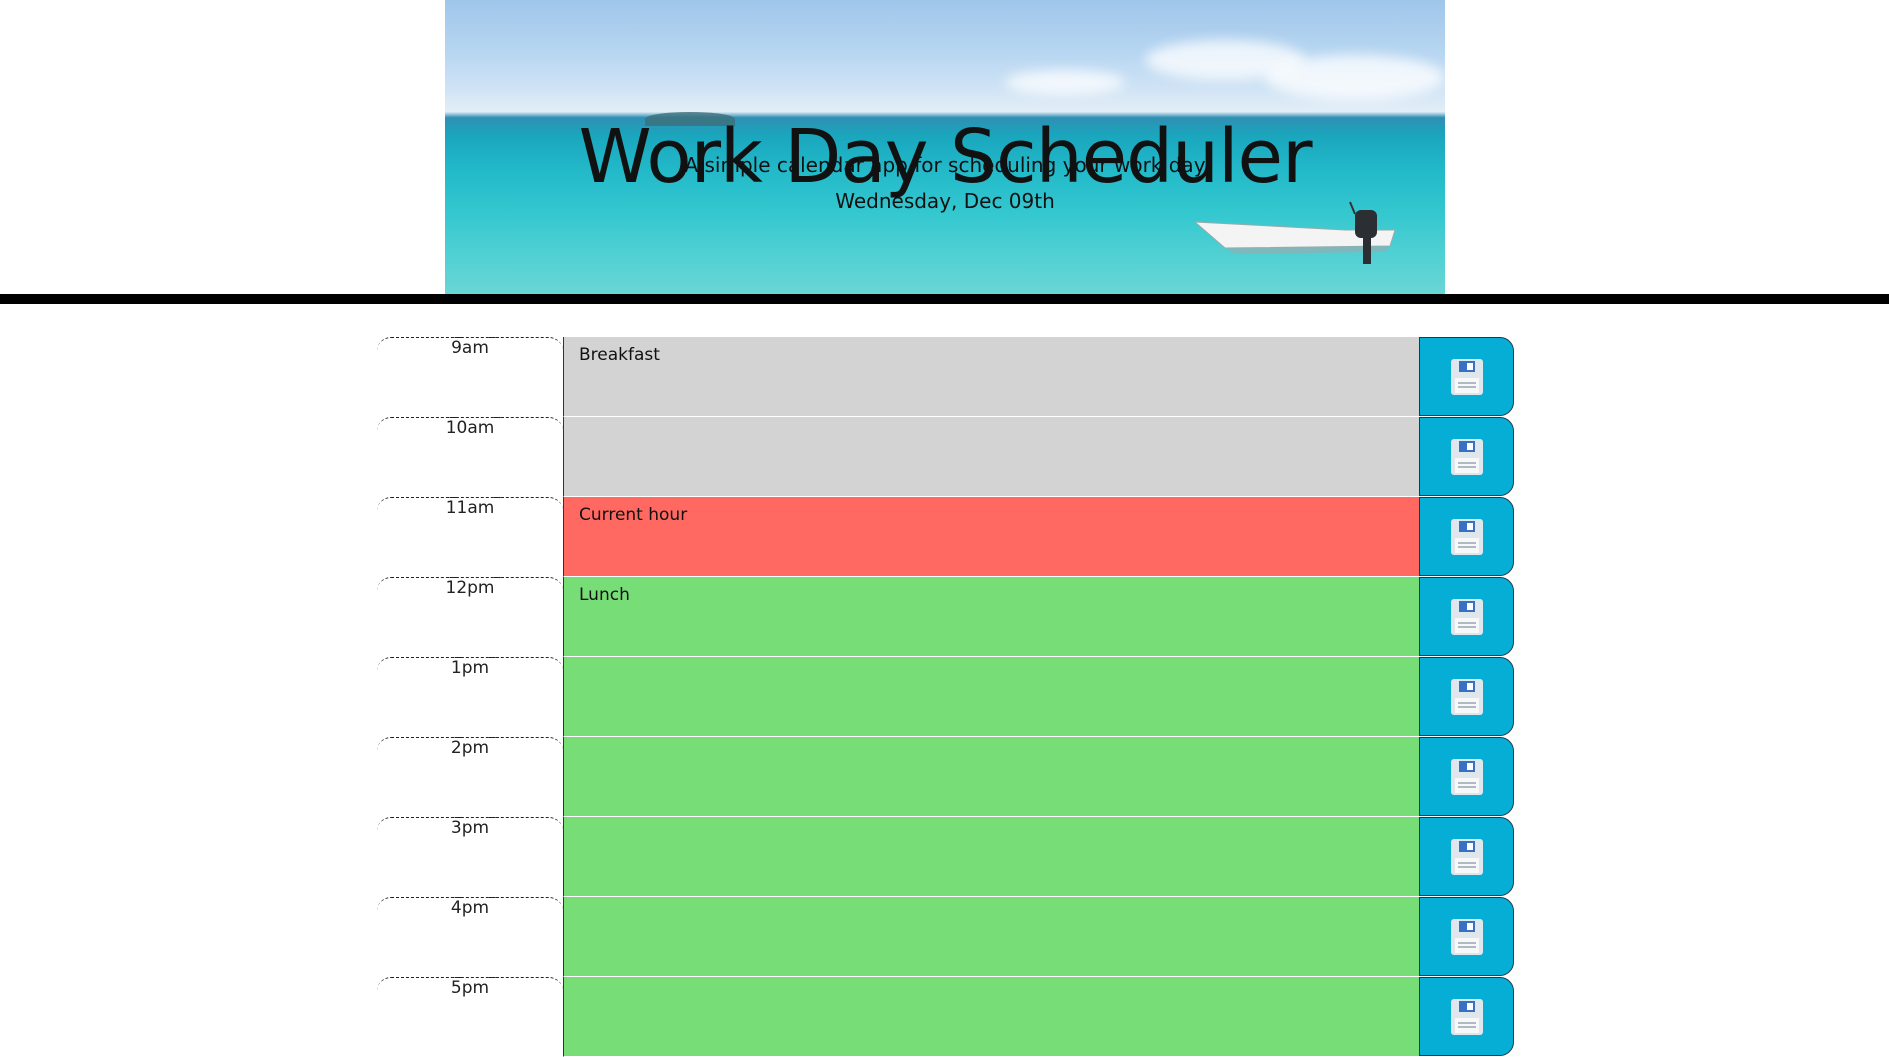 This screenshot has height=1057, width=1889. I want to click on time-block-row: 12pm Lunch, so click(945, 617).